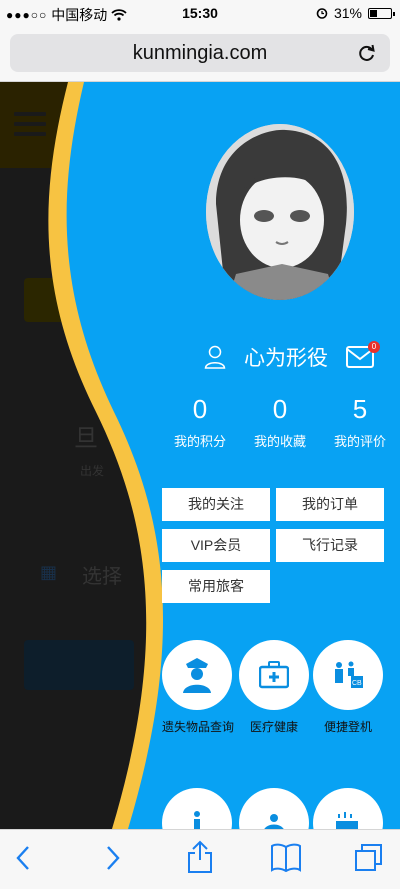  What do you see at coordinates (279, 441) in the screenshot?
I see `stat-label: 我的收藏` at bounding box center [279, 441].